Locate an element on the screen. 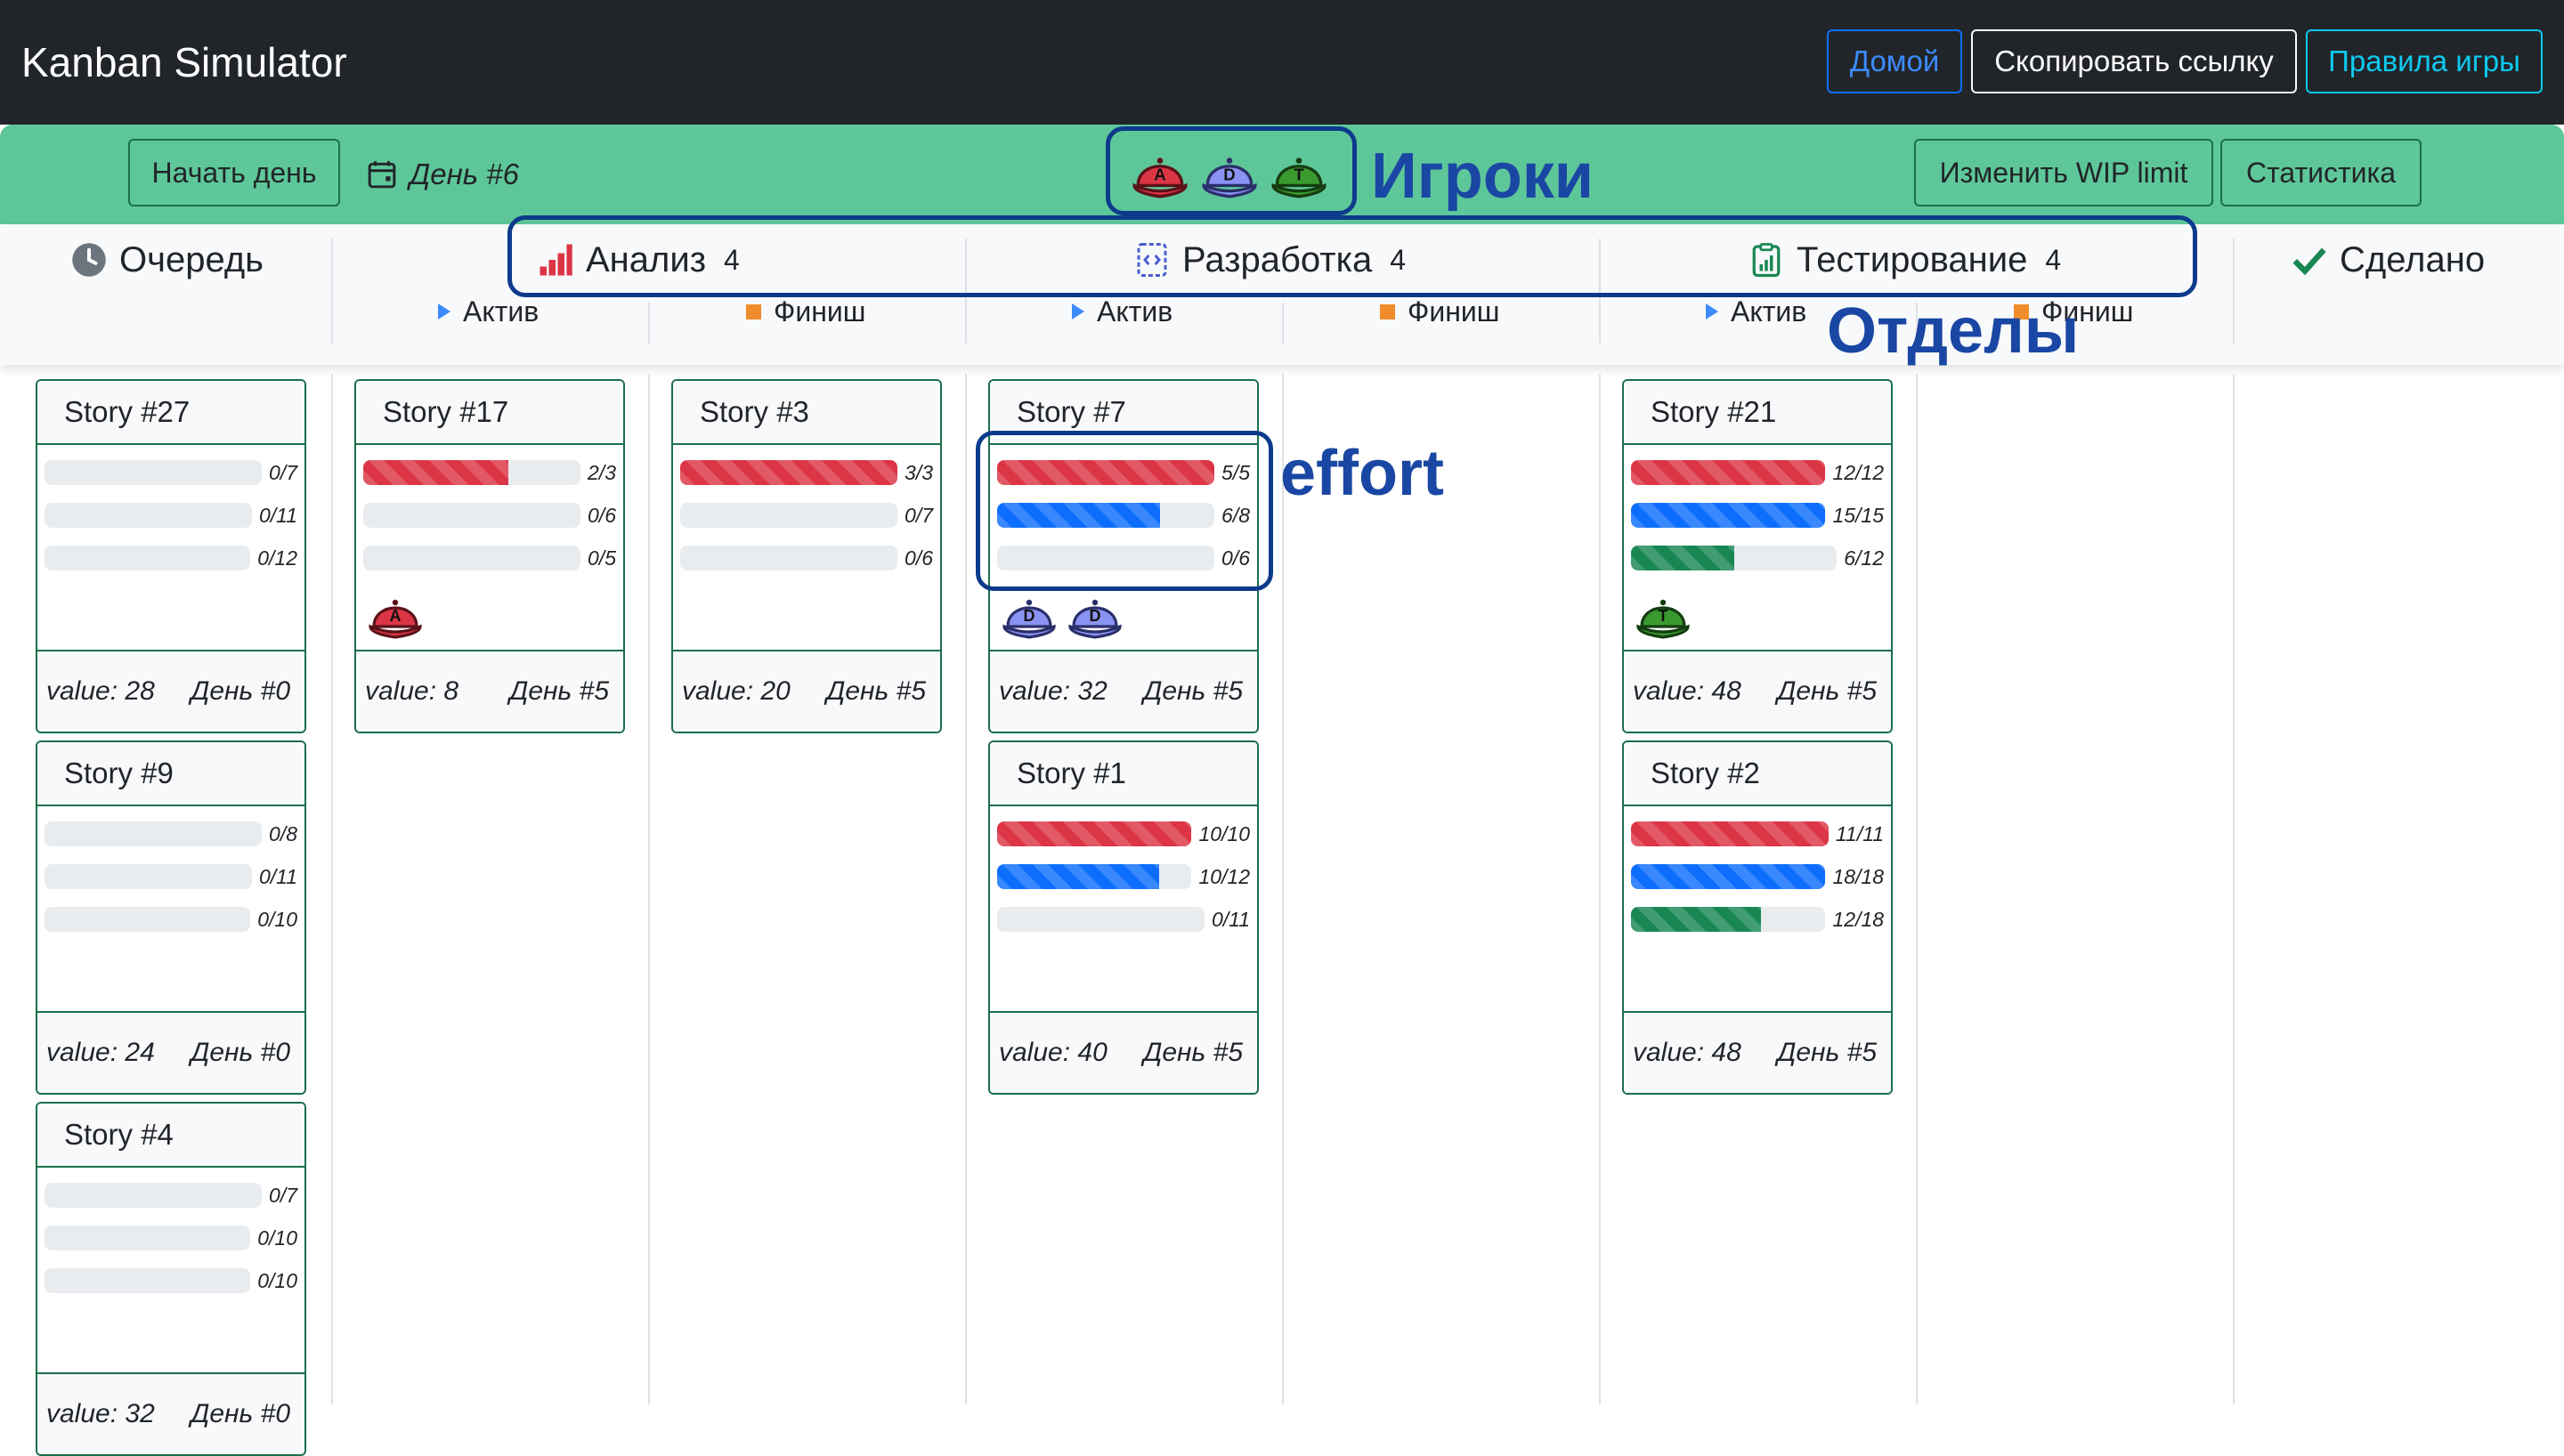  assigned-players: DD is located at coordinates (1062, 614).